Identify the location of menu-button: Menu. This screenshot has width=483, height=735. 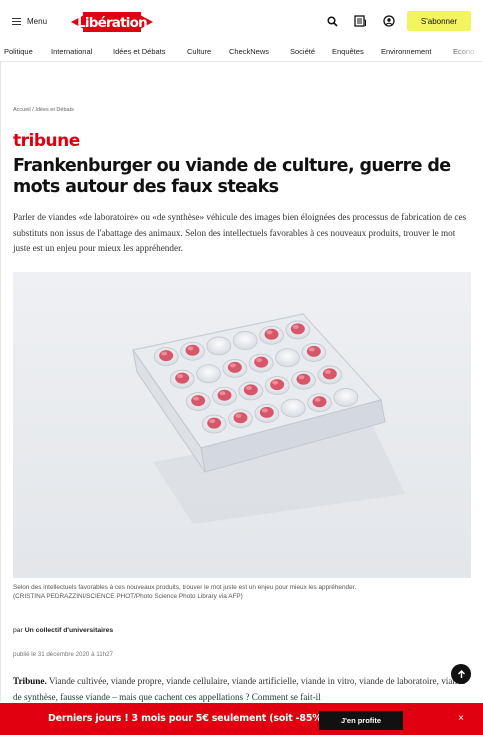
(29, 21).